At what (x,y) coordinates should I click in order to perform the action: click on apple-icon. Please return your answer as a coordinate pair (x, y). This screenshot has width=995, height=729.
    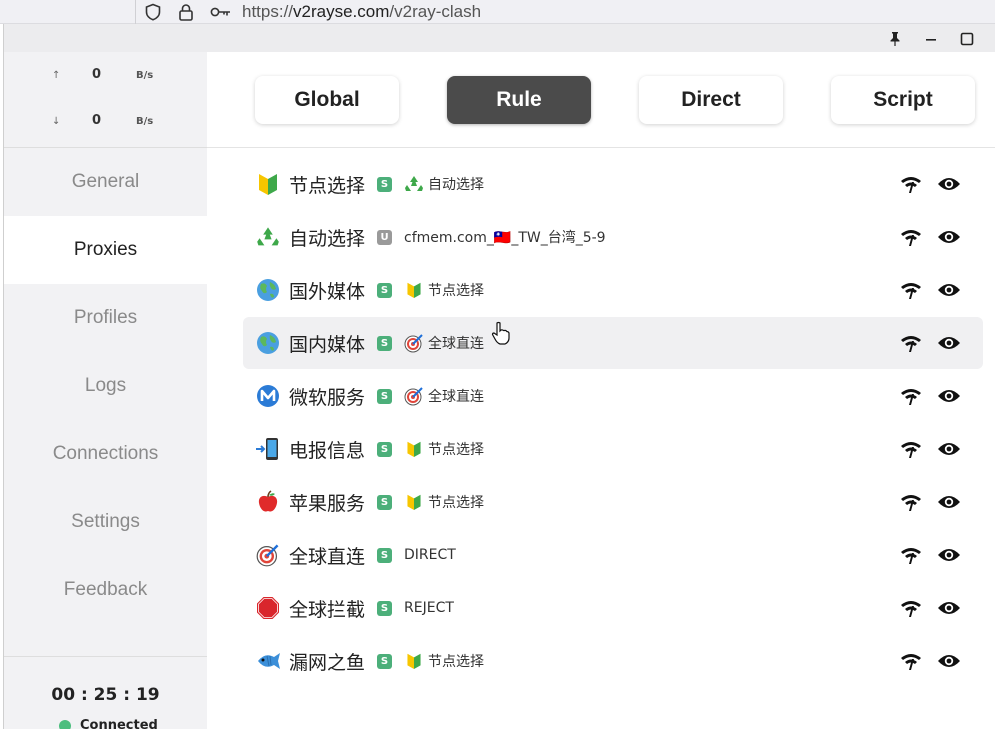
    Looking at the image, I should click on (268, 502).